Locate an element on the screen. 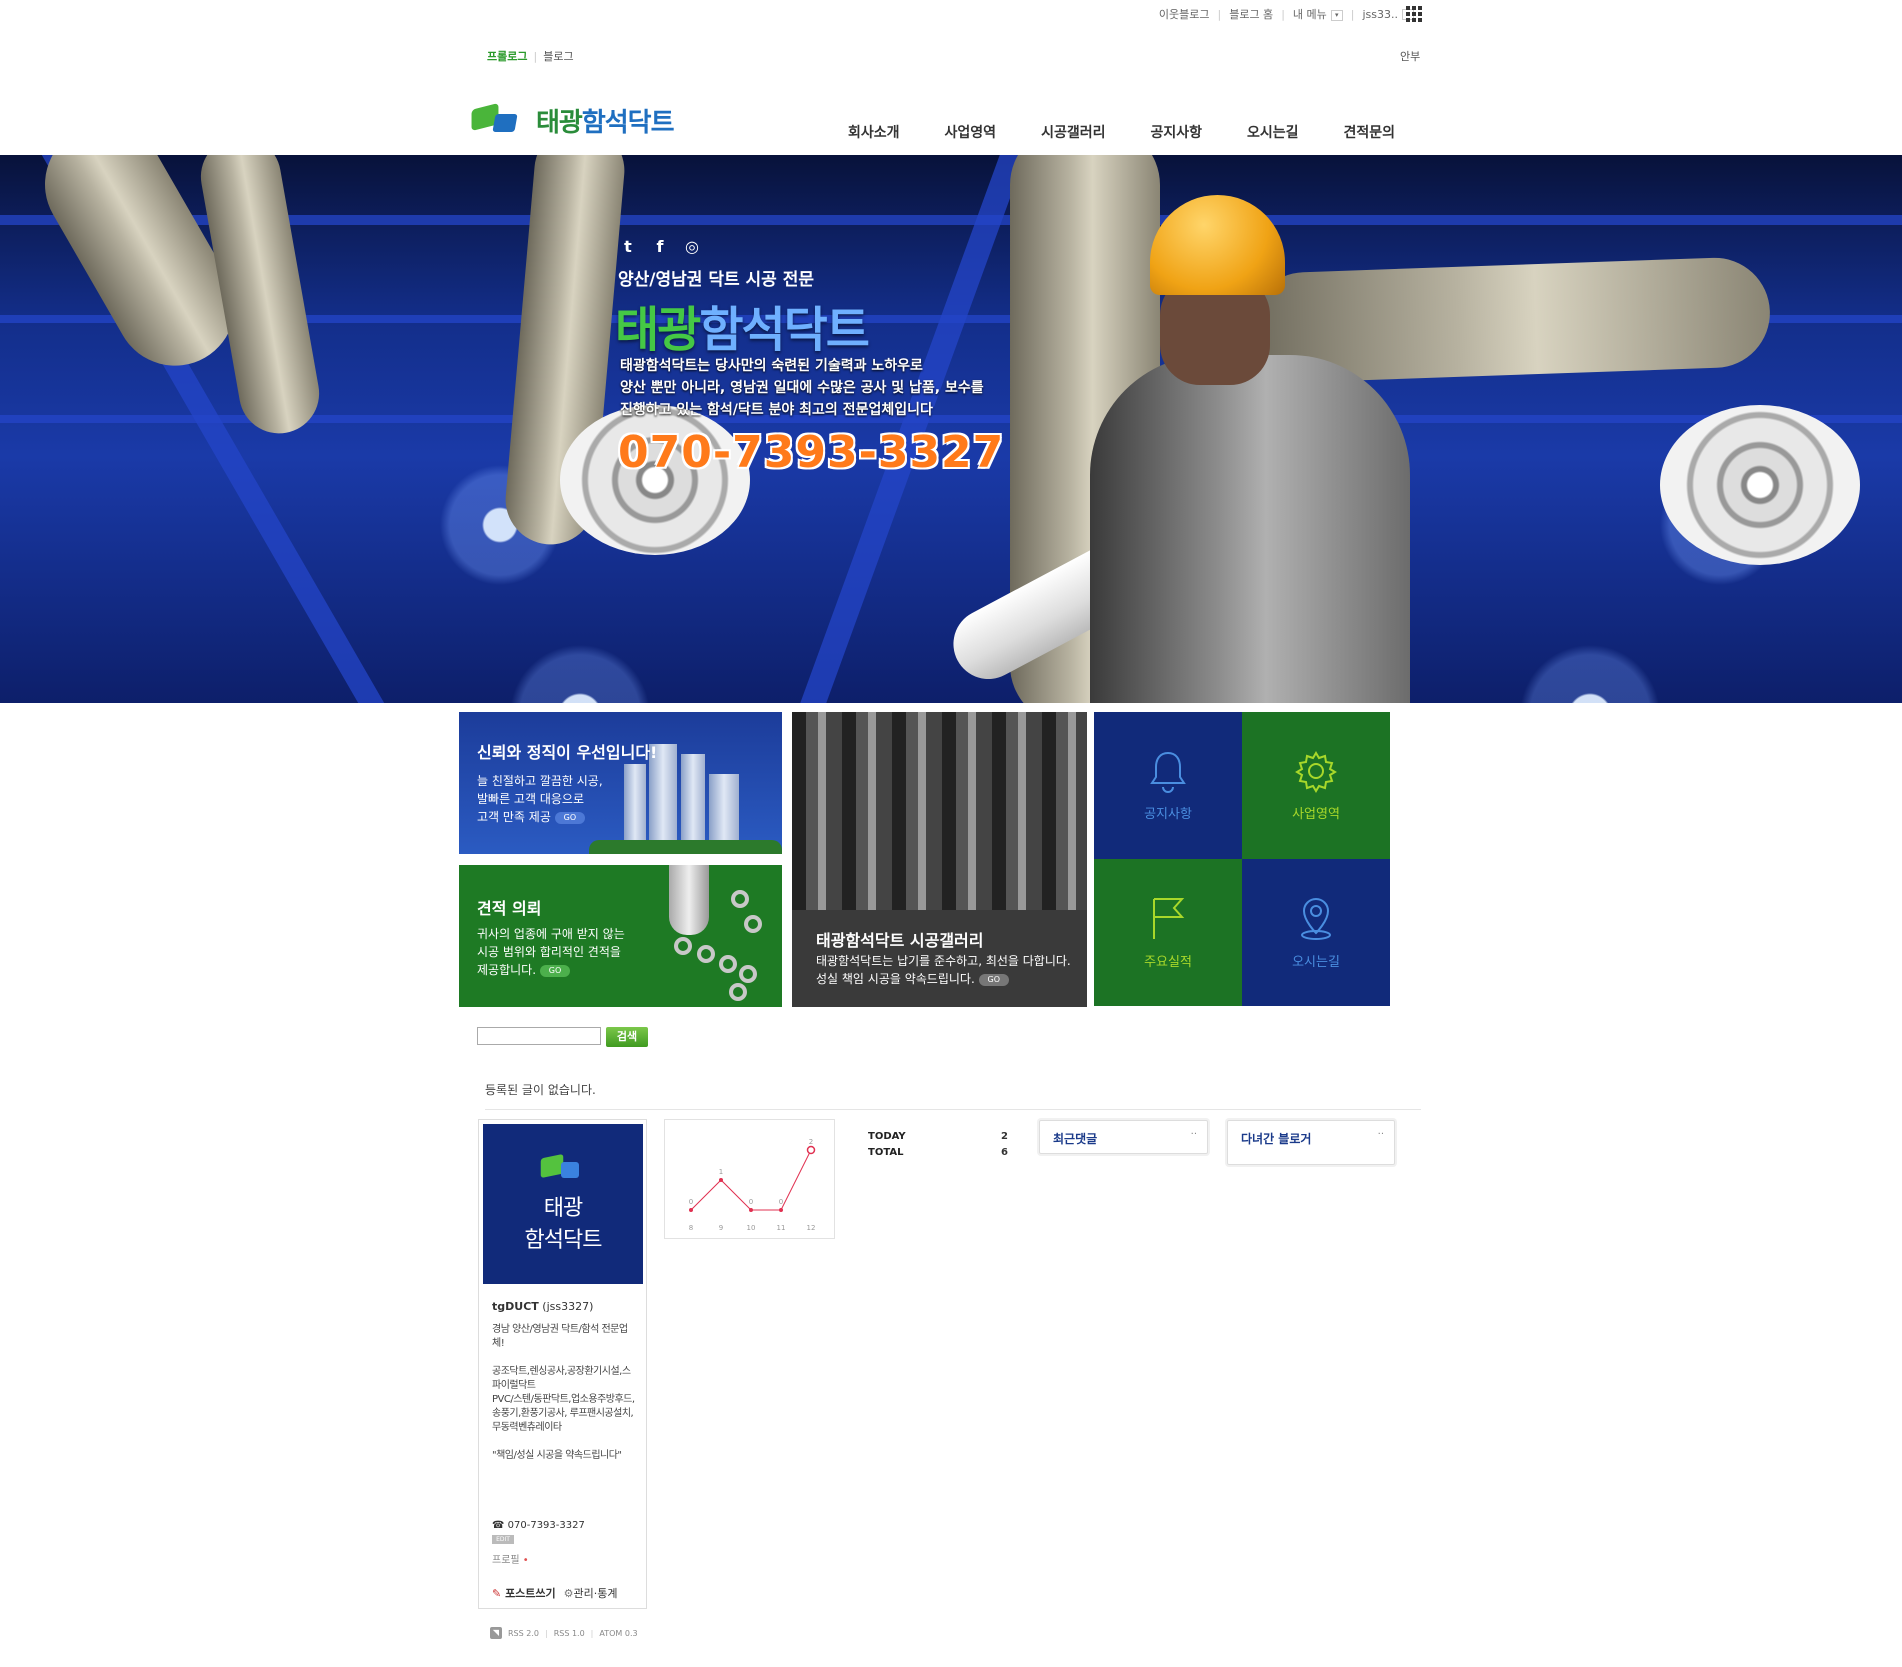 The image size is (1902, 1667). search-button: 검색 is located at coordinates (627, 1037).